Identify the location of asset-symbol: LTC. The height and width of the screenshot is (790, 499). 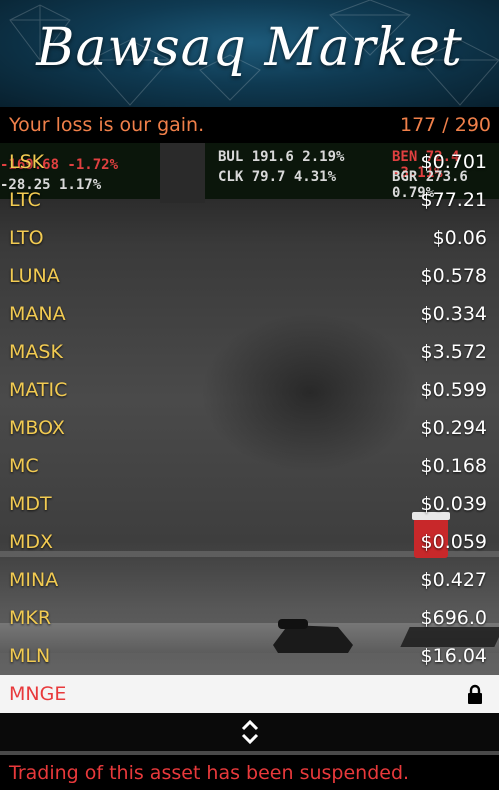
(25, 200).